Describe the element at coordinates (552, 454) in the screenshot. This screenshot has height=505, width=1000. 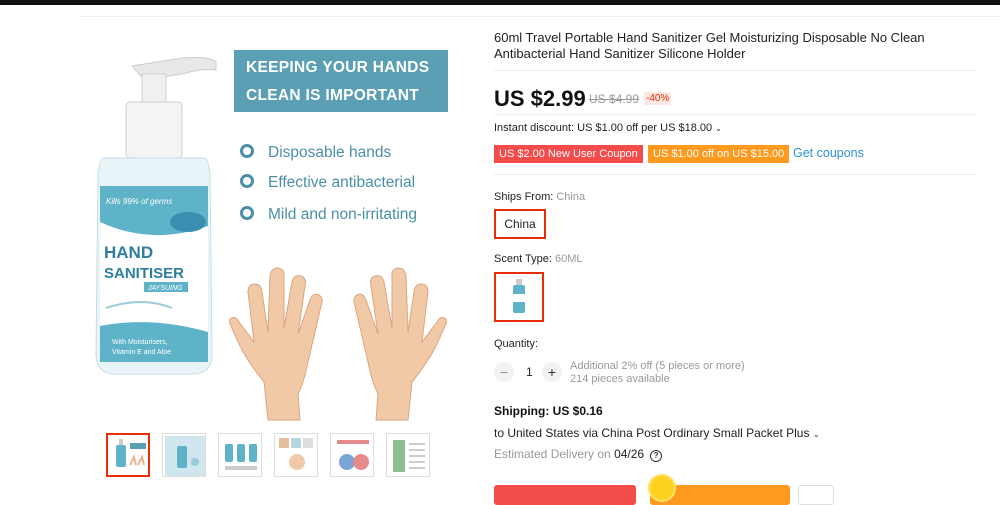
I see `delivery-label: Estimated Delivery on` at that location.